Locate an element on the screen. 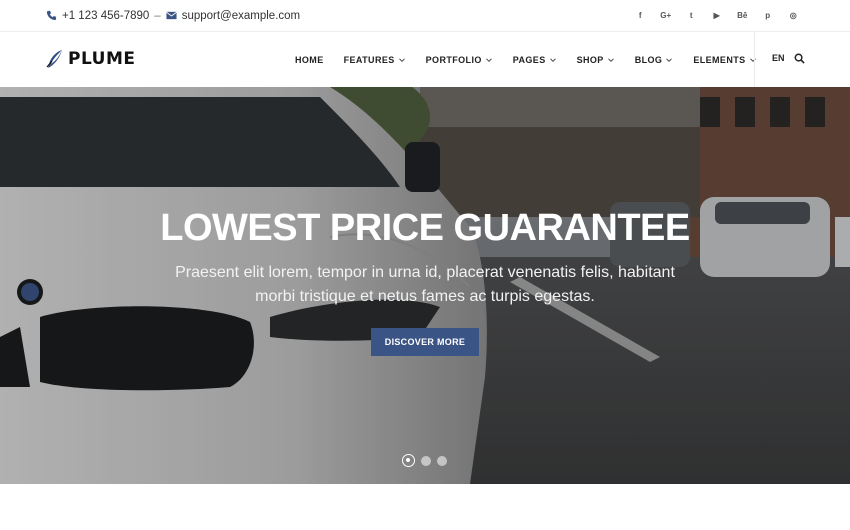 Image resolution: width=850 pixels, height=530 pixels. youtube-icon: ▶ is located at coordinates (717, 15).